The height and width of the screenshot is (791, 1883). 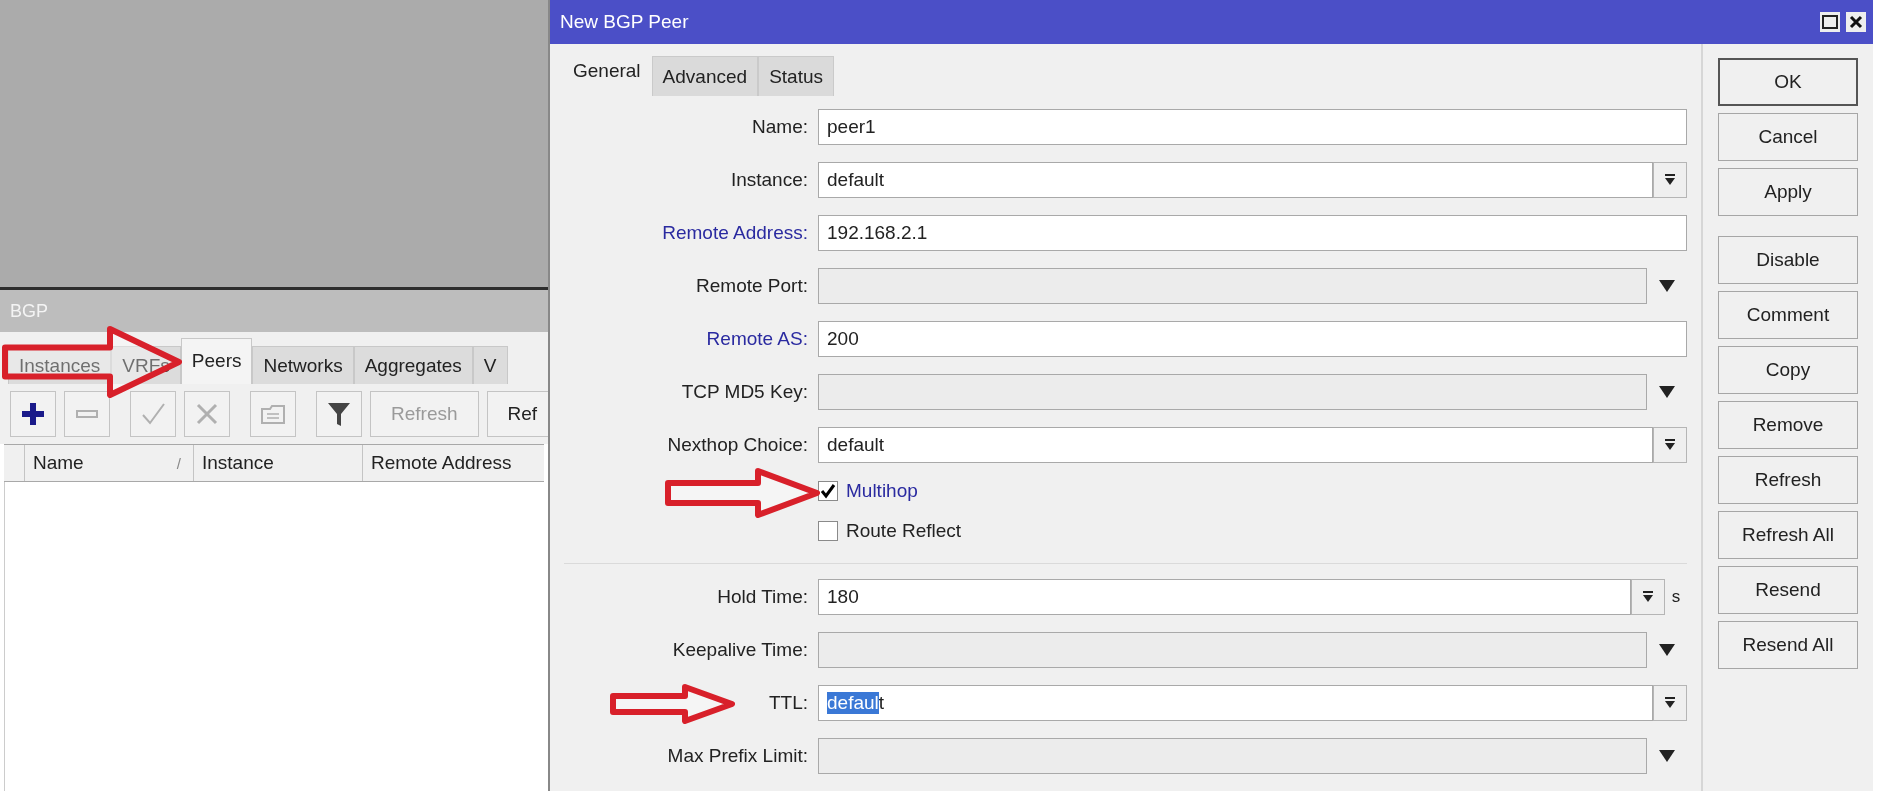 What do you see at coordinates (624, 22) in the screenshot?
I see `dialog-title: New BGP Peer` at bounding box center [624, 22].